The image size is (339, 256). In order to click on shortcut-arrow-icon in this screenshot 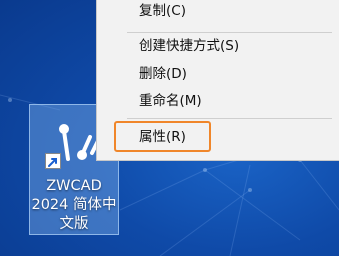, I will do `click(53, 161)`.